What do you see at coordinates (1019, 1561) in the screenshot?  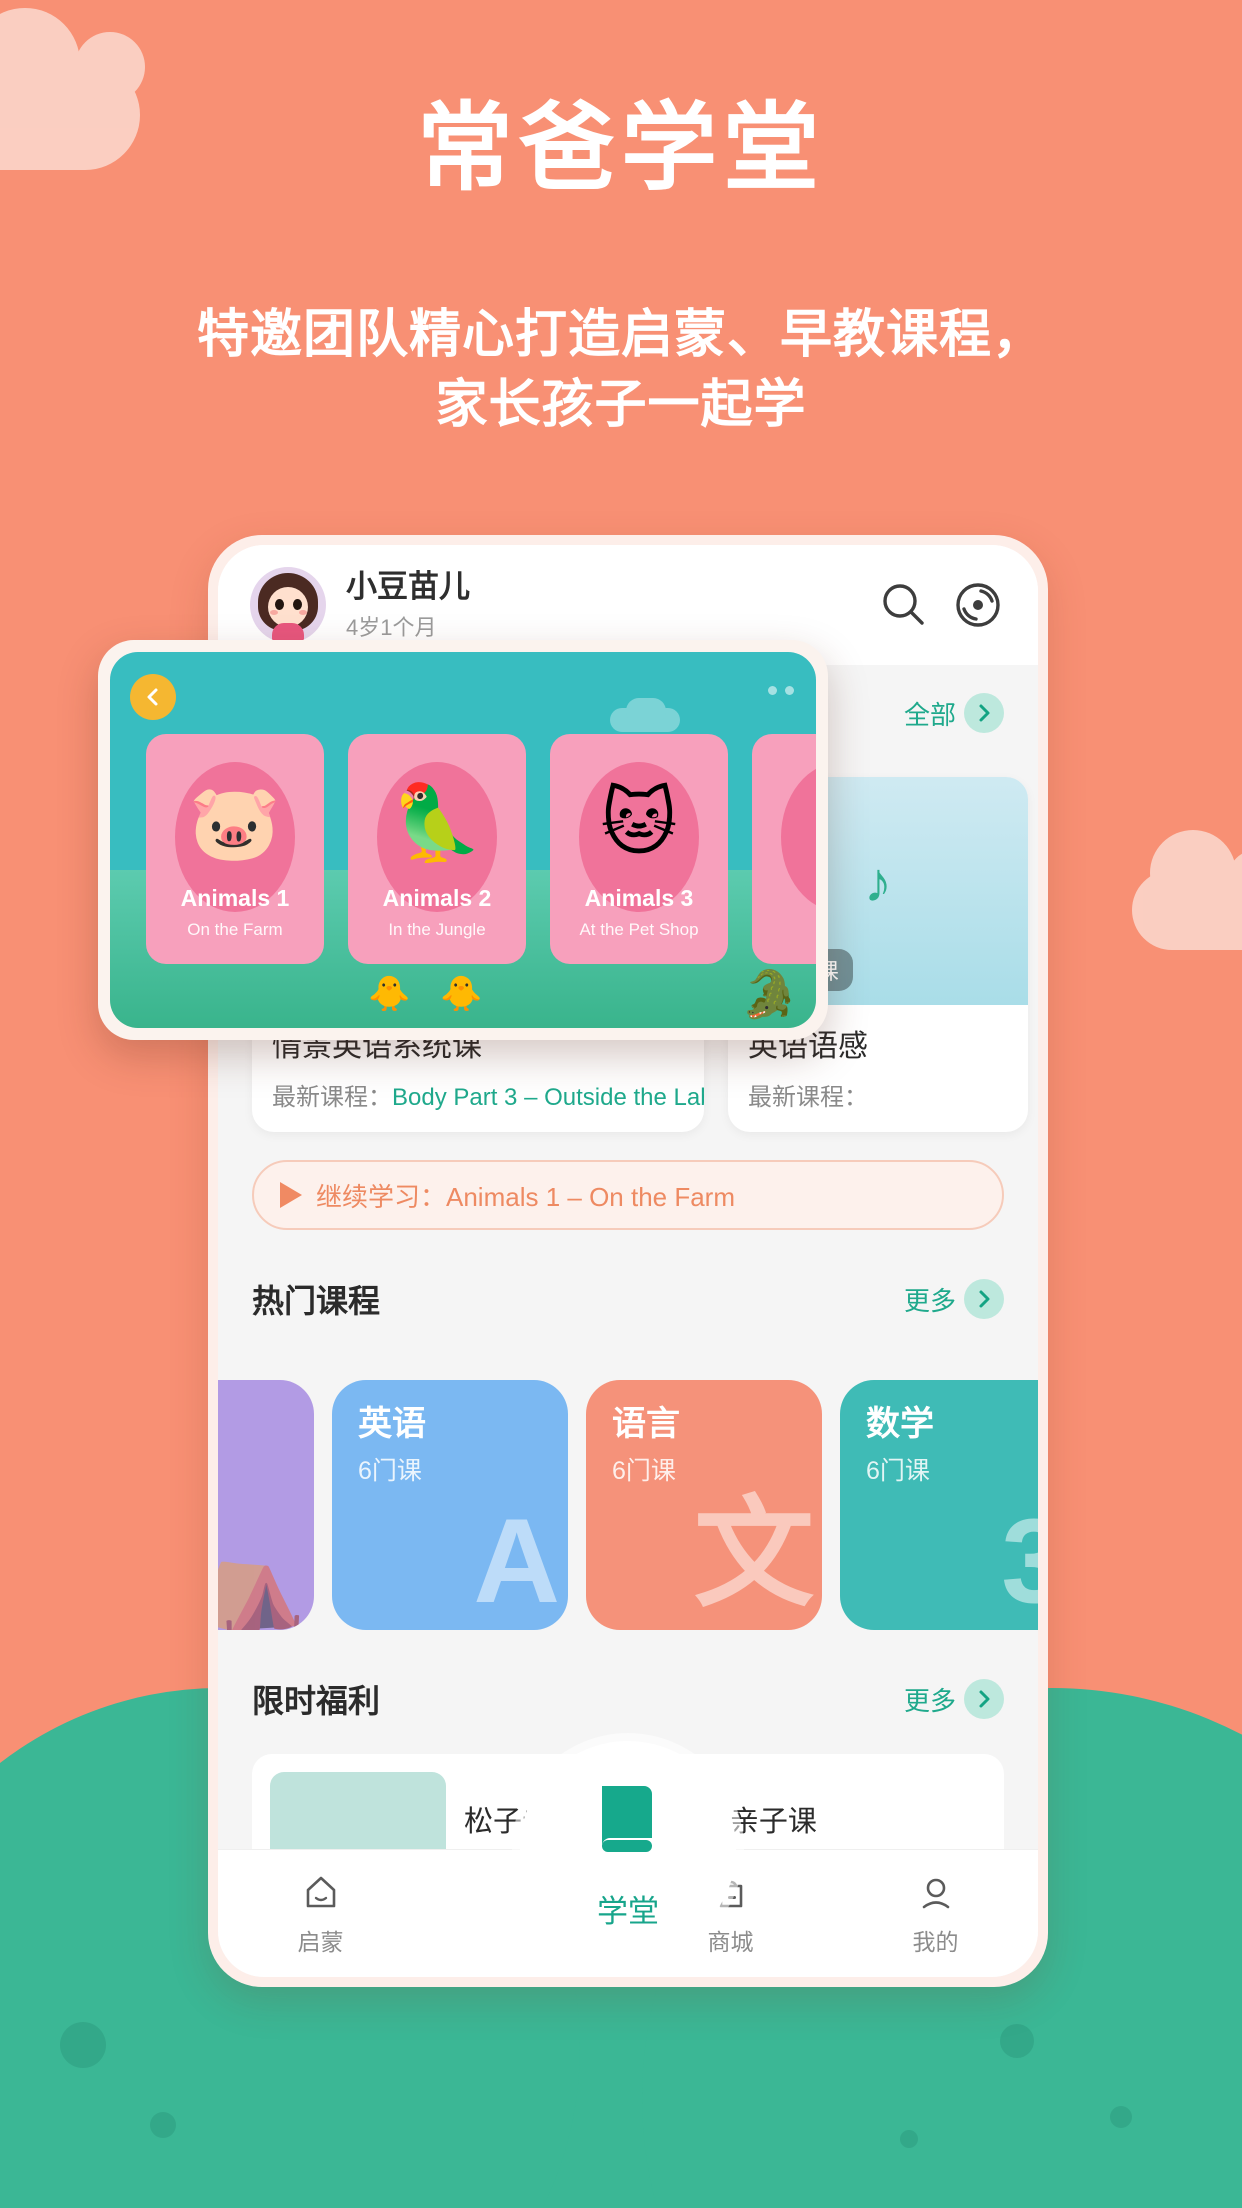 I see `number-three-icon: 3` at bounding box center [1019, 1561].